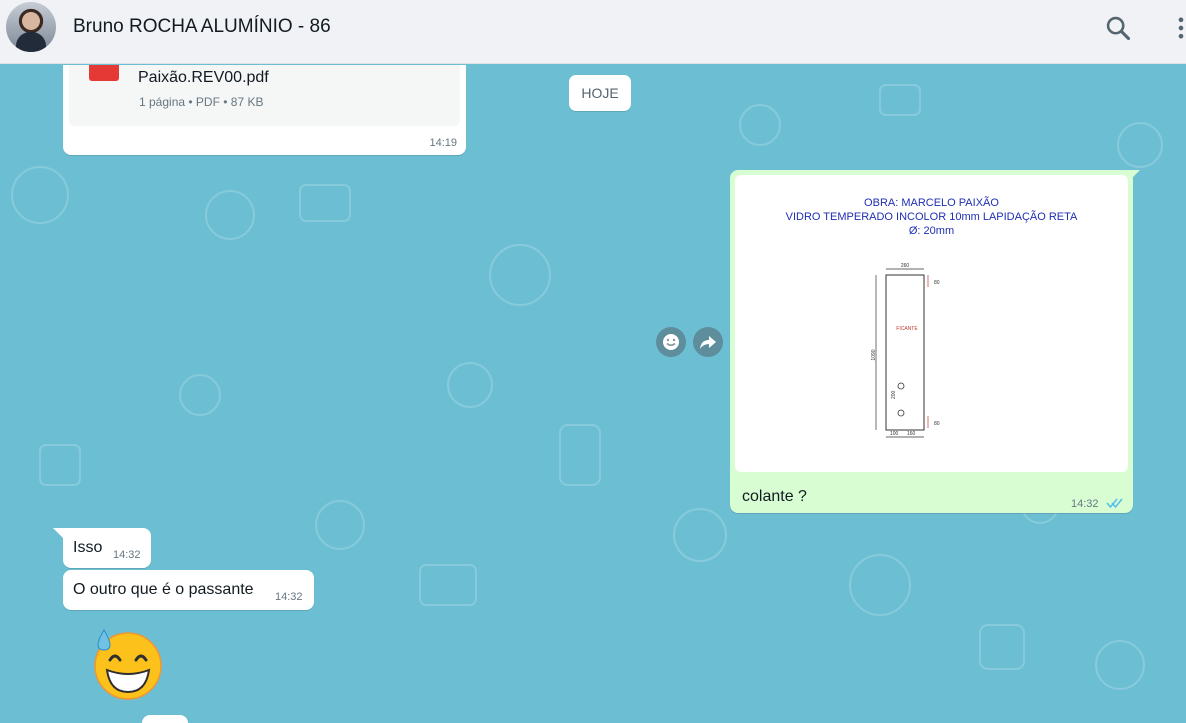 The width and height of the screenshot is (1186, 723). Describe the element at coordinates (600, 93) in the screenshot. I see `date-chip: HOJE` at that location.